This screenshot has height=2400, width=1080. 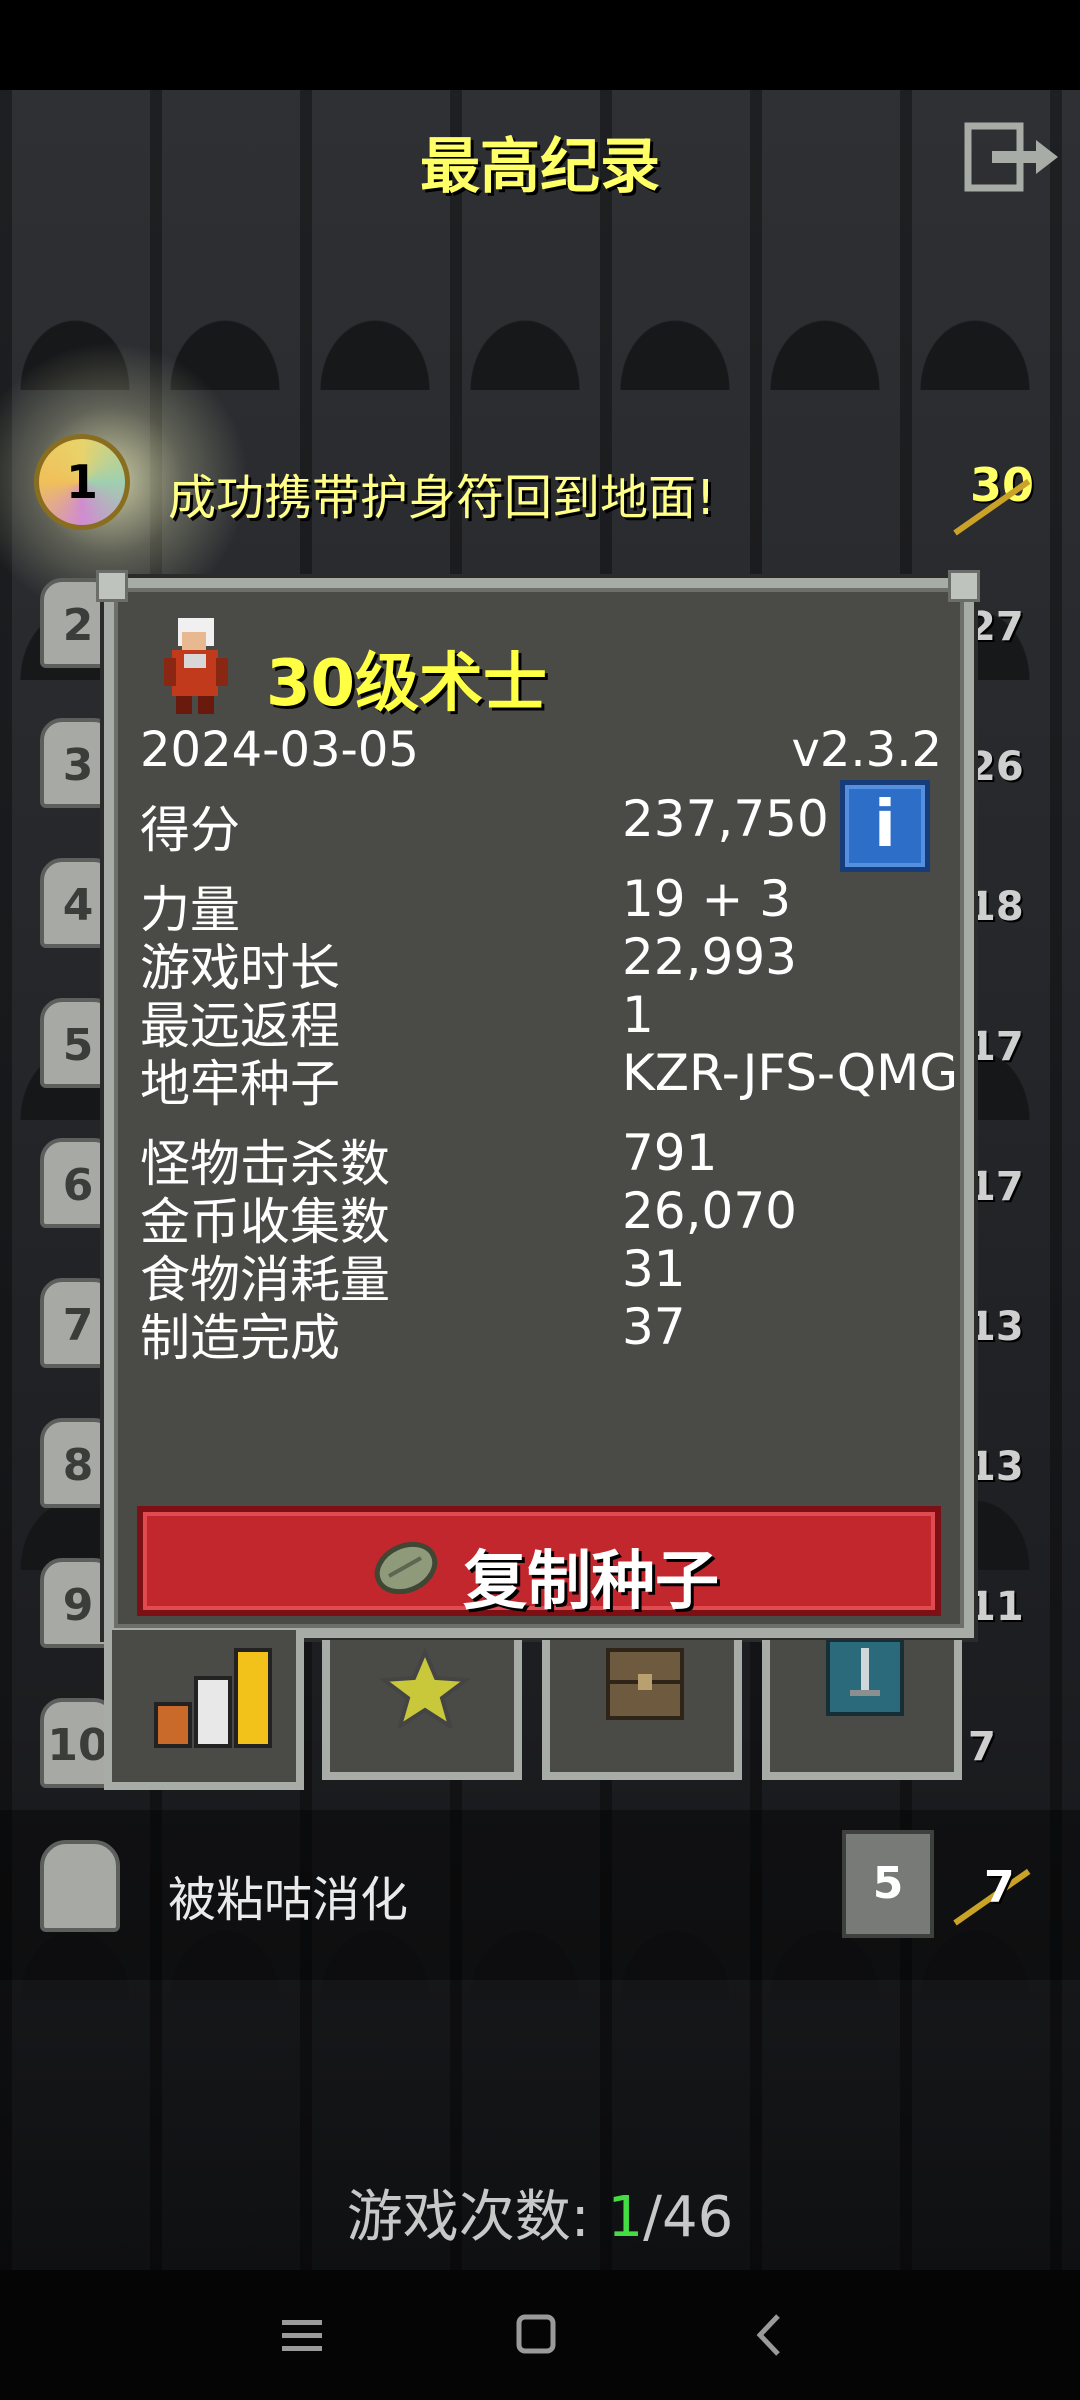 I want to click on exit-button, so click(x=1012, y=158).